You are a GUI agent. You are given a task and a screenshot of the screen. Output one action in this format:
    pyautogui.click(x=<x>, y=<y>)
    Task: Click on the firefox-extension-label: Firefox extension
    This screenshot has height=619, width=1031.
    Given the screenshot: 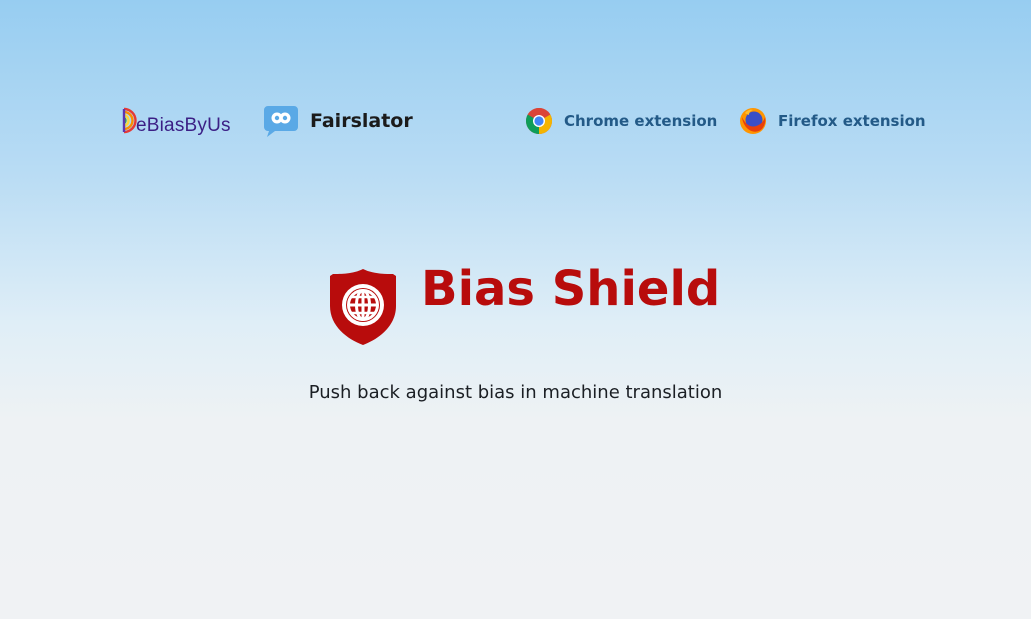 What is the action you would take?
    pyautogui.click(x=852, y=121)
    